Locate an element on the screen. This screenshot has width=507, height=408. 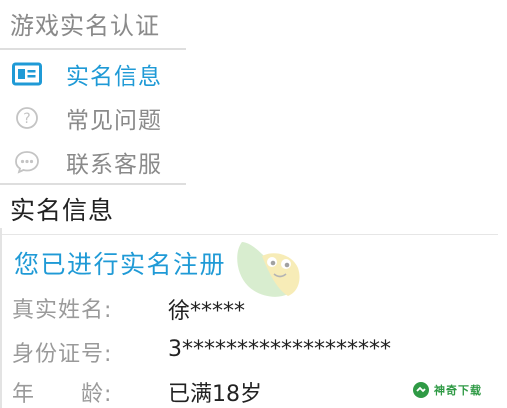
info-label-id-number: 身份证号: is located at coordinates (62, 354).